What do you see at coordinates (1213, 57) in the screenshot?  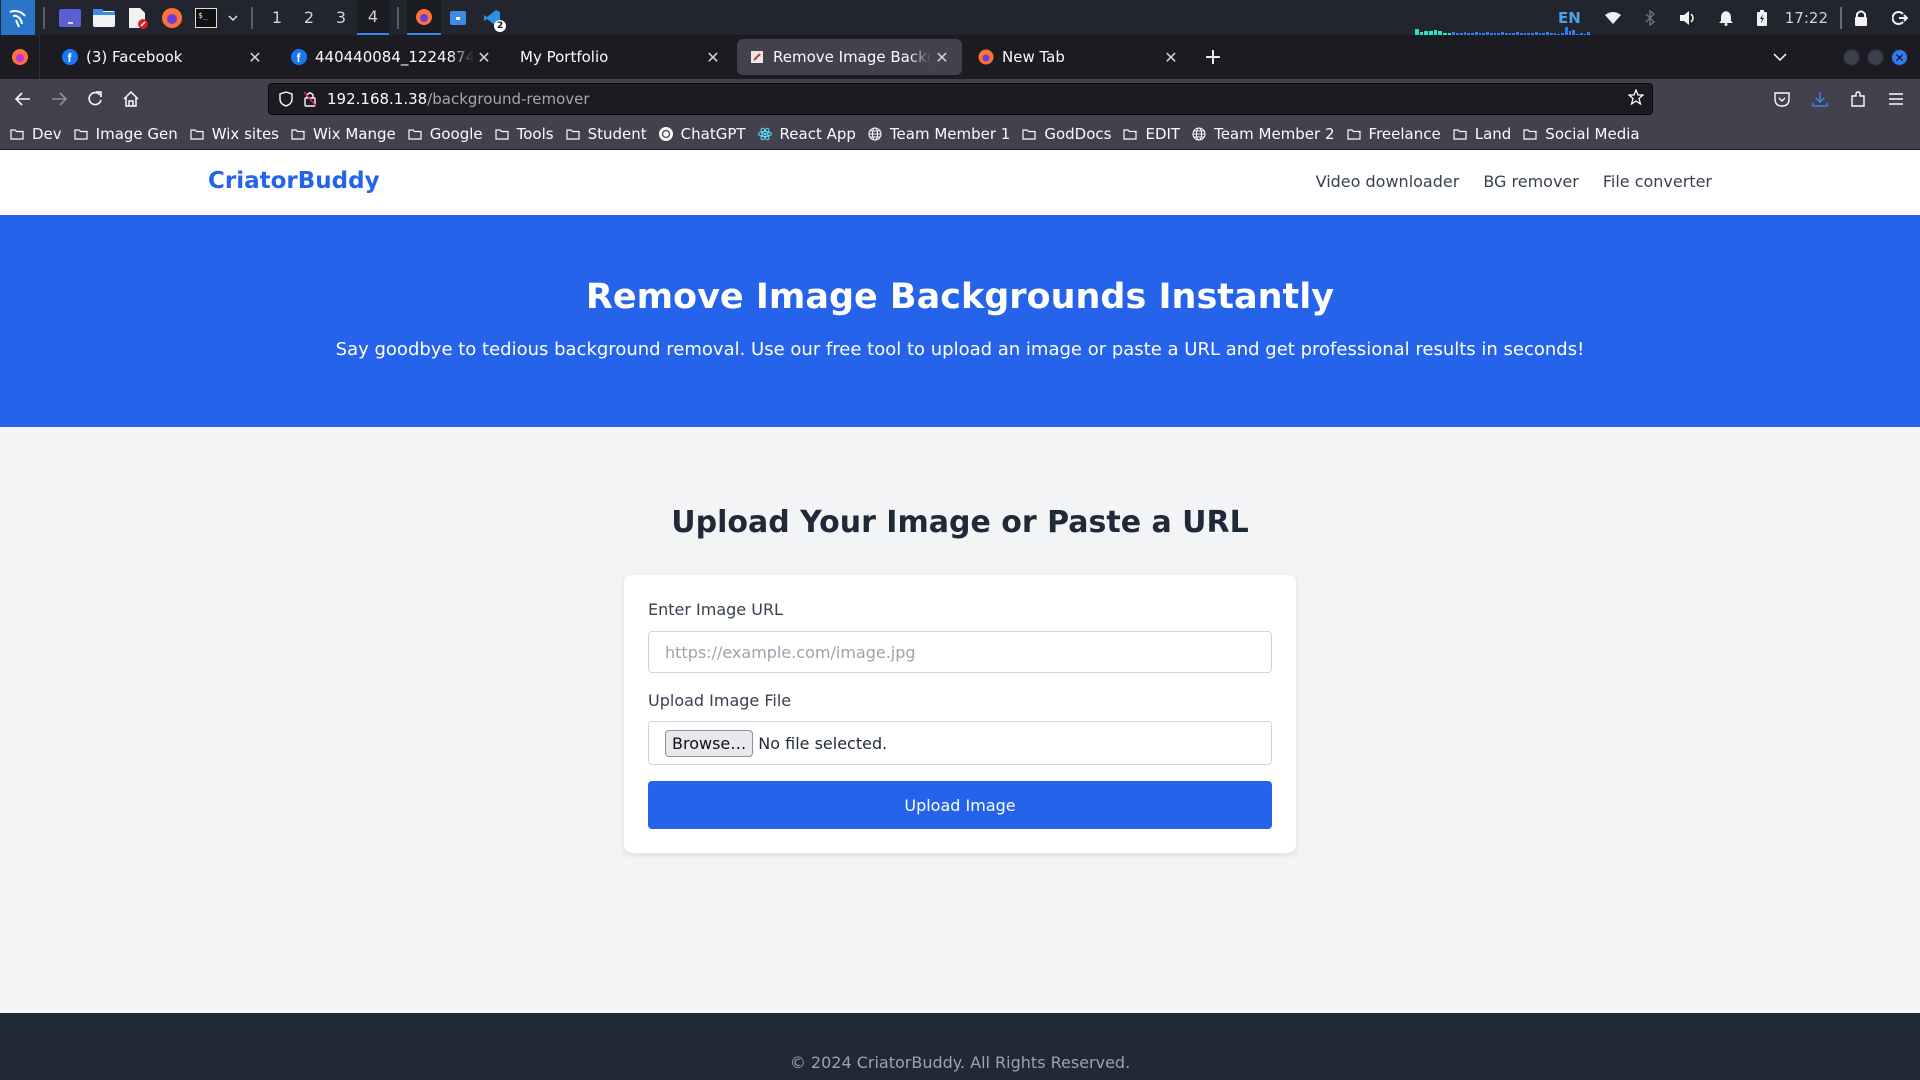 I see `new-tab-button: +` at bounding box center [1213, 57].